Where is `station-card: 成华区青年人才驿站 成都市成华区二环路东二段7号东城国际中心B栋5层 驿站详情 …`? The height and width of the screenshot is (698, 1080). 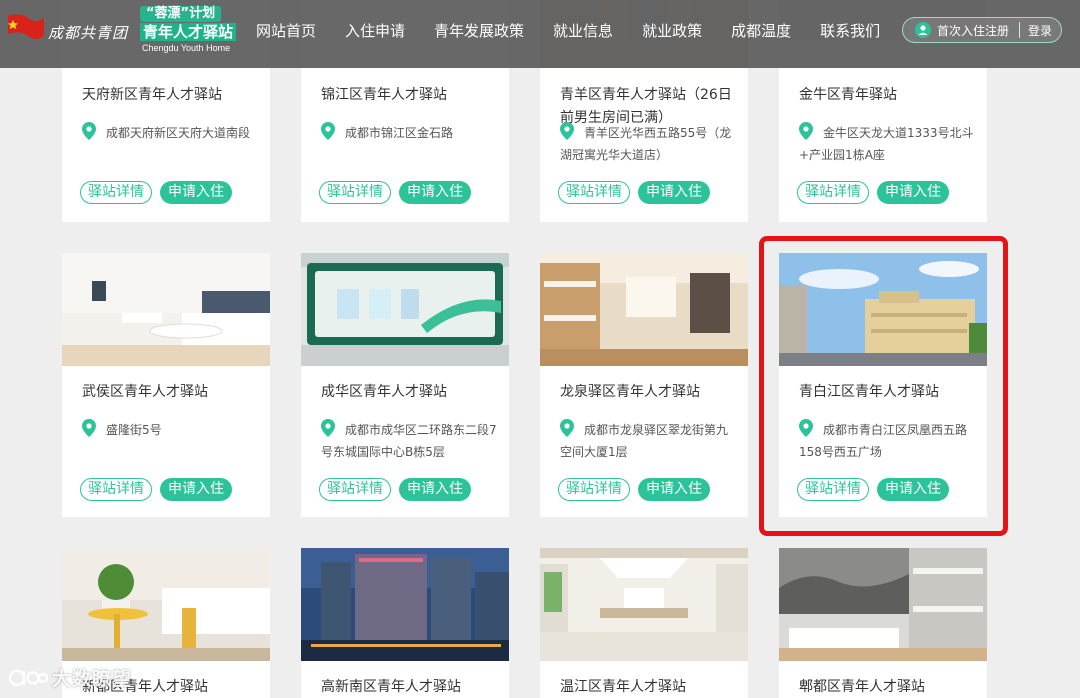 station-card: 成华区青年人才驿站 成都市成华区二环路东二段7号东城国际中心B栋5层 驿站详情 … is located at coordinates (405, 385).